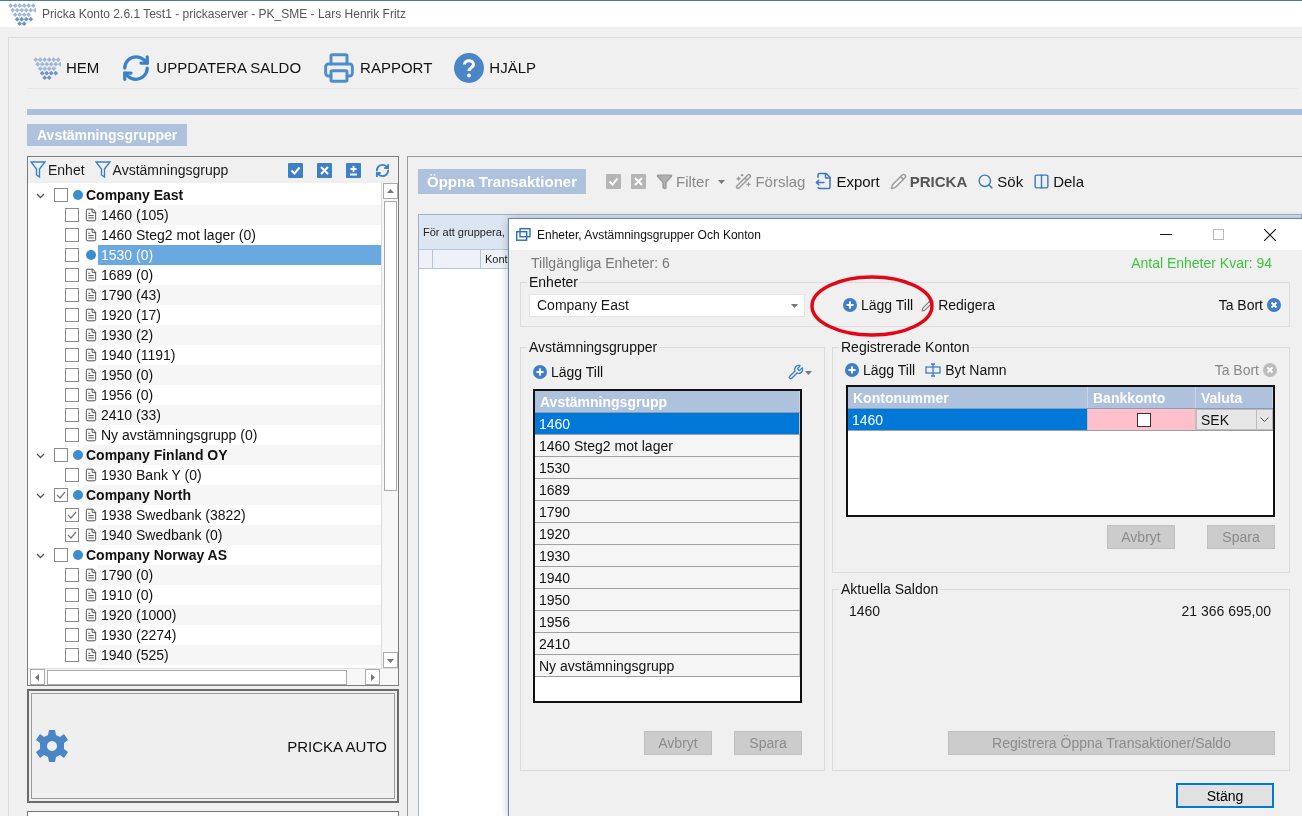 This screenshot has height=816, width=1302. What do you see at coordinates (667, 468) in the screenshot?
I see `table-row: 1530` at bounding box center [667, 468].